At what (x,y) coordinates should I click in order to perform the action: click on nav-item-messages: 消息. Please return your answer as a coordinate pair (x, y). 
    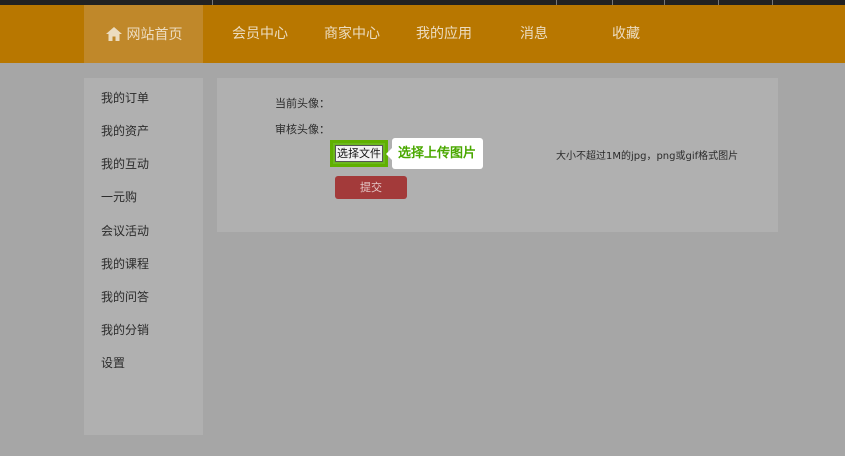
    Looking at the image, I should click on (534, 34).